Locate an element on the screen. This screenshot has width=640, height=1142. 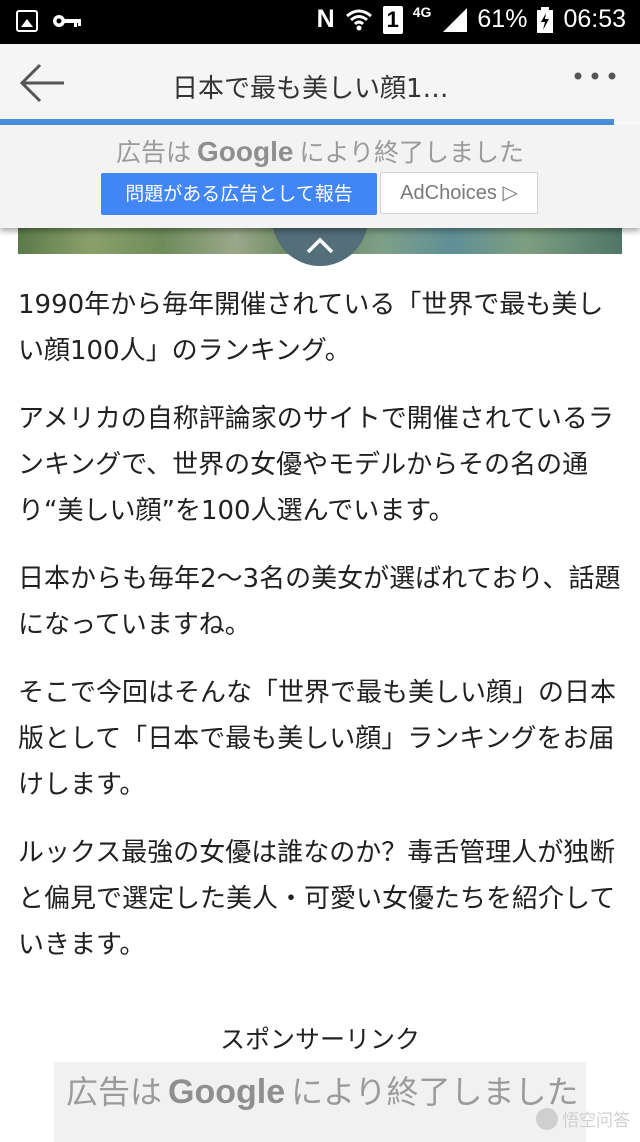
sim-slot-icon: 1 is located at coordinates (392, 19).